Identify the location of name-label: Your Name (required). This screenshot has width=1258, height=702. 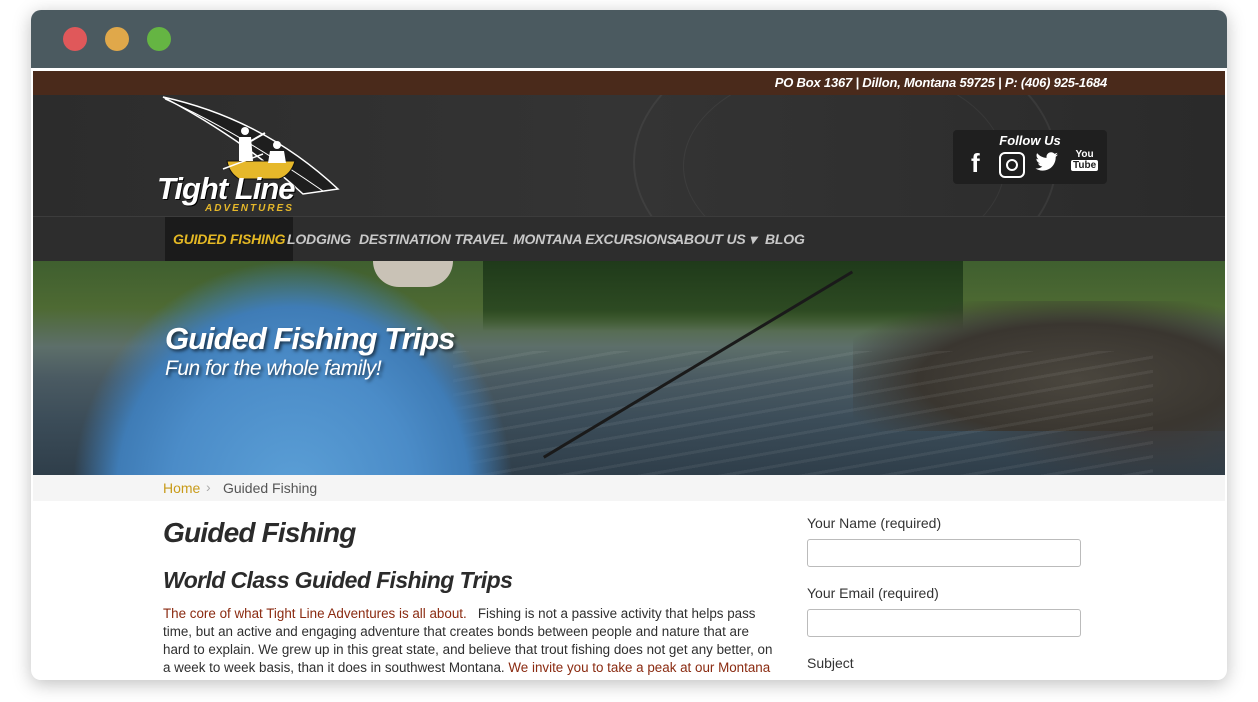
(874, 523).